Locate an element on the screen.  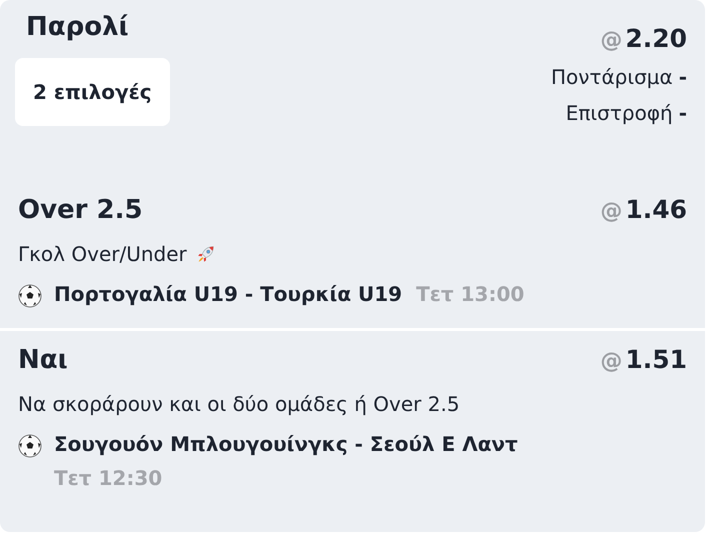
pick-title: Over 2.5 is located at coordinates (80, 210).